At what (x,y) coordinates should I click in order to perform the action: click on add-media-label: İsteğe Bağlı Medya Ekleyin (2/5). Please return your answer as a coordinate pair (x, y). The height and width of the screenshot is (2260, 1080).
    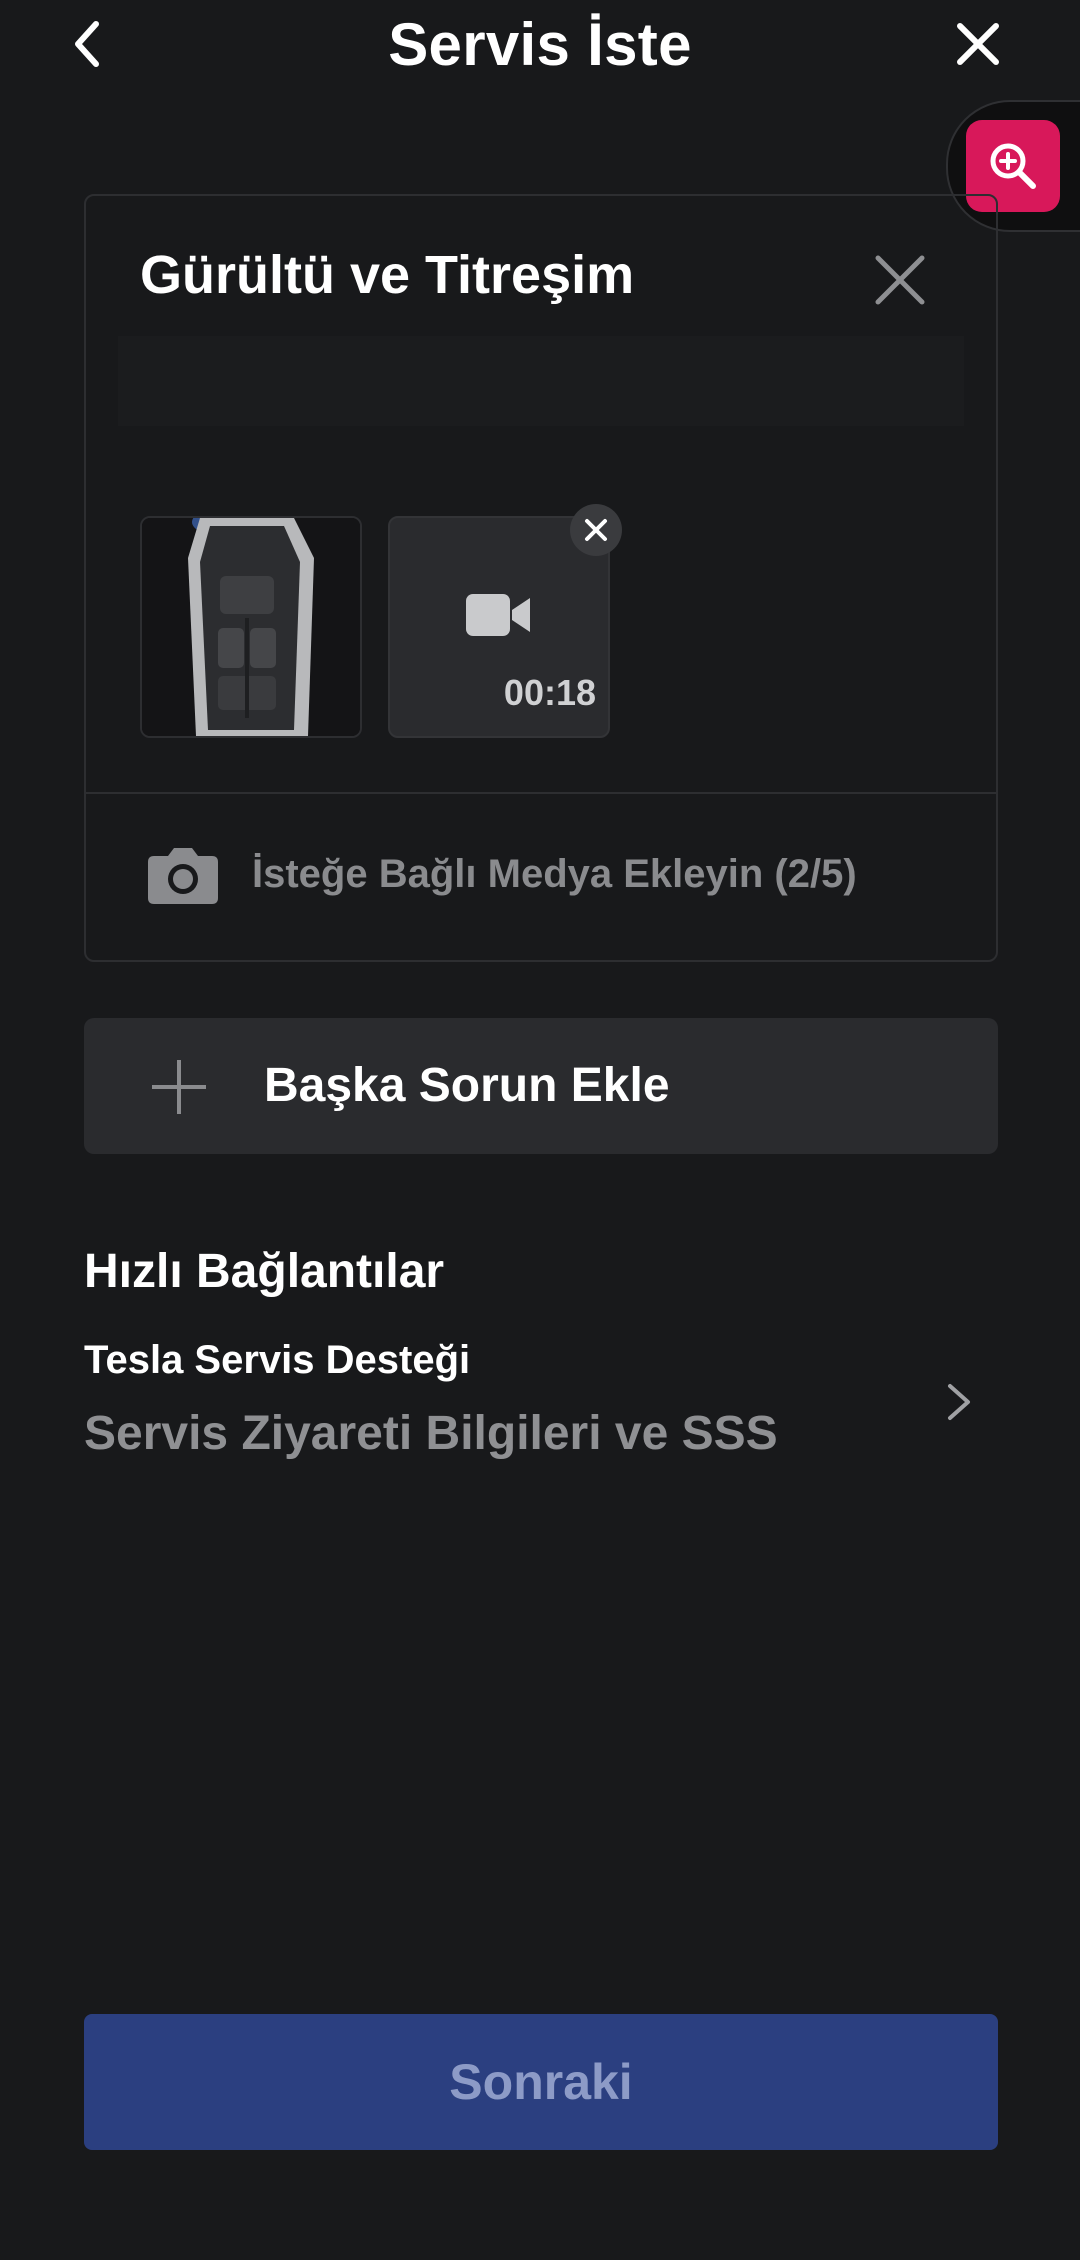
    Looking at the image, I should click on (554, 874).